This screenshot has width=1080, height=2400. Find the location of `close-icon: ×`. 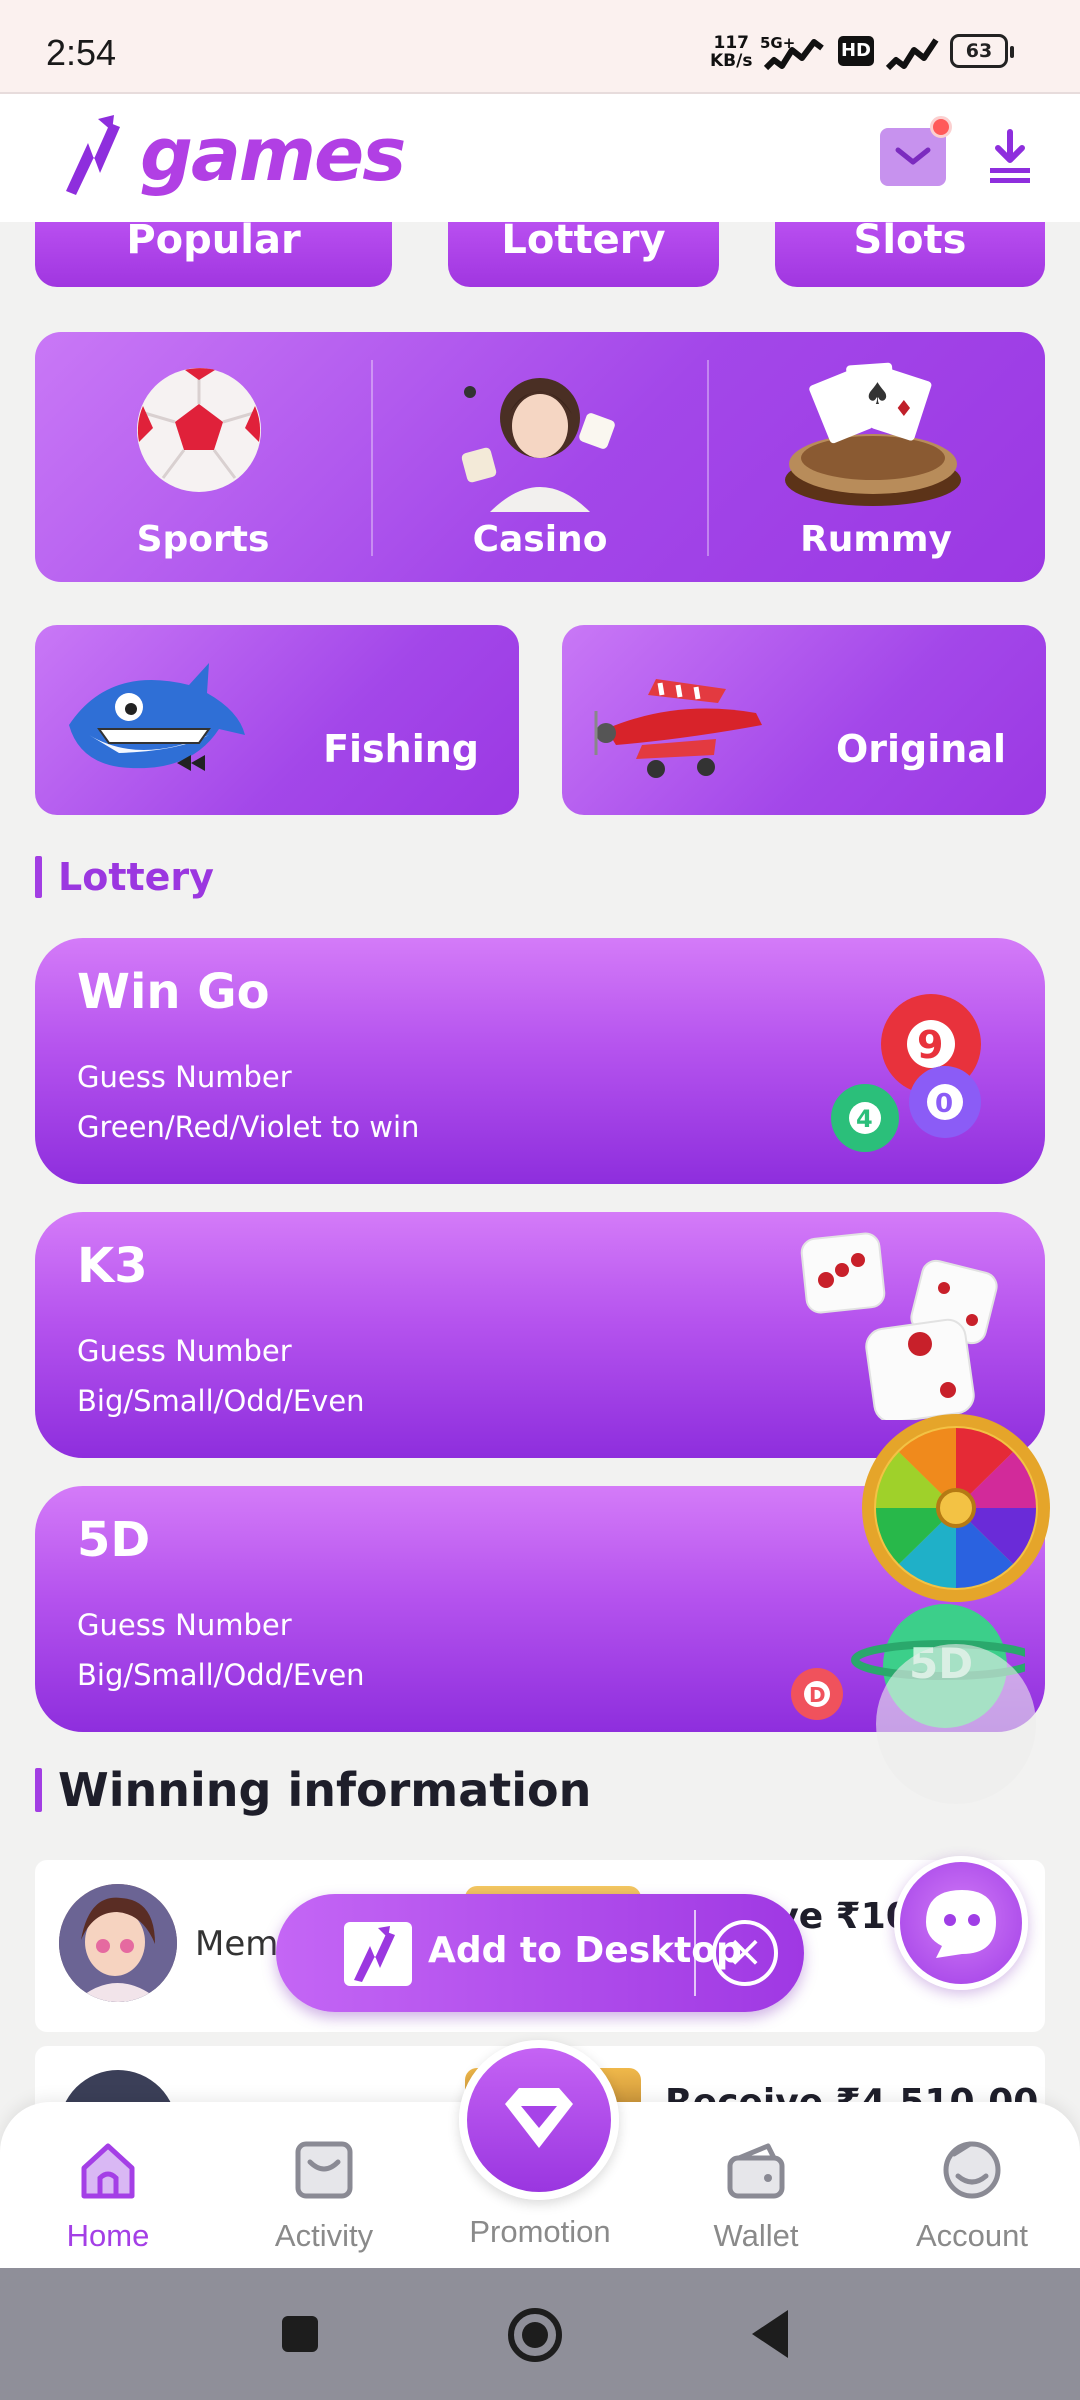

close-icon: × is located at coordinates (745, 1953).